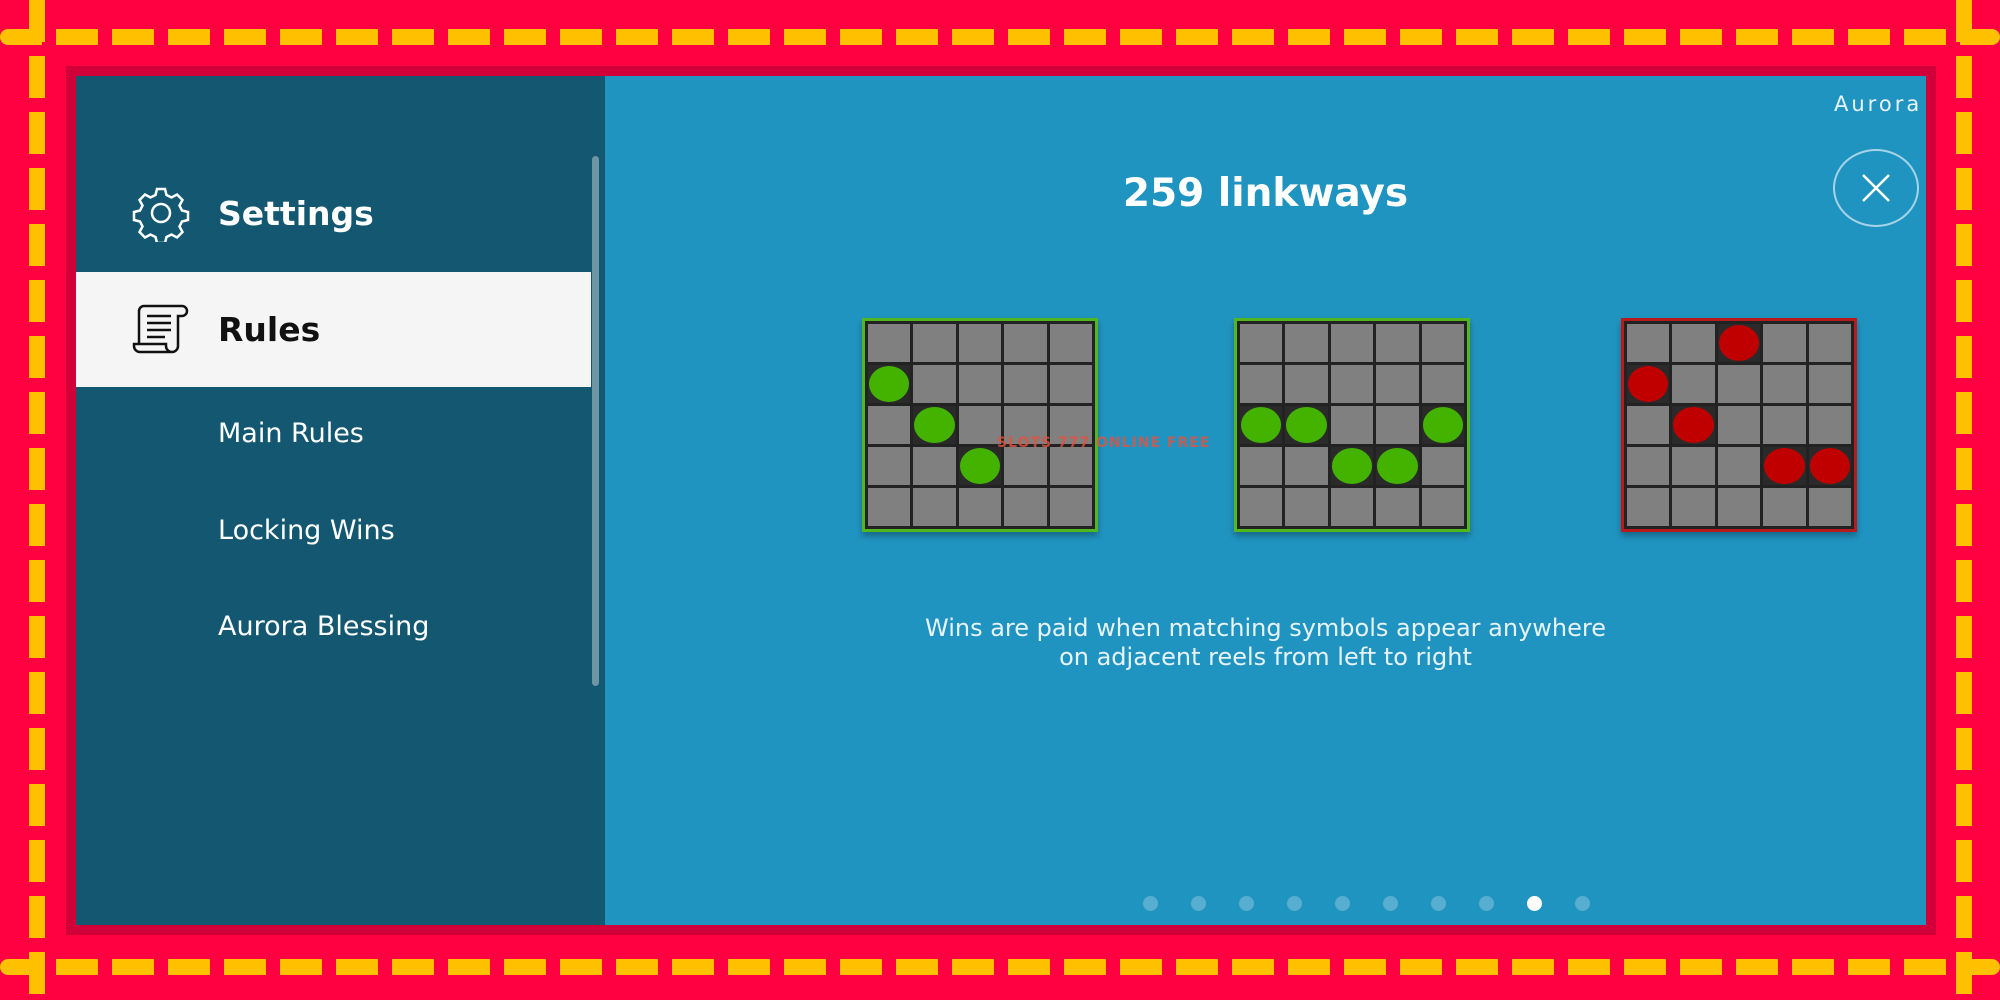  What do you see at coordinates (1265, 193) in the screenshot?
I see `page-title: 259 linkways` at bounding box center [1265, 193].